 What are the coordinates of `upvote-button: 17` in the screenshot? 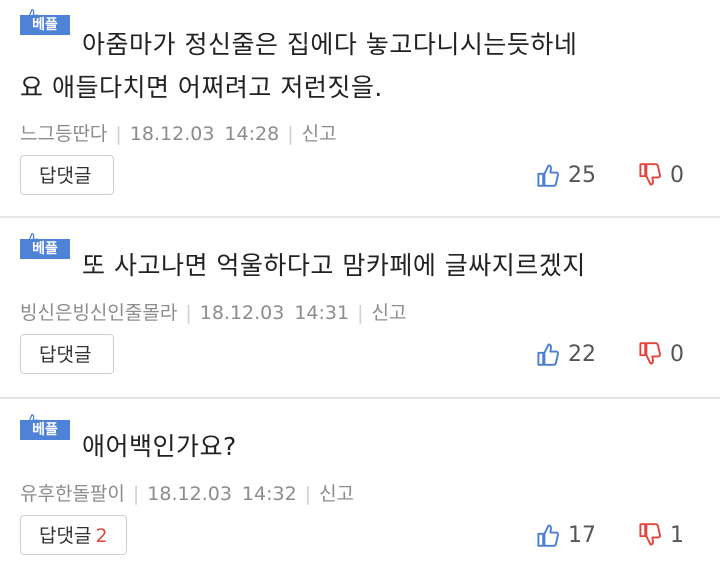 It's located at (566, 535).